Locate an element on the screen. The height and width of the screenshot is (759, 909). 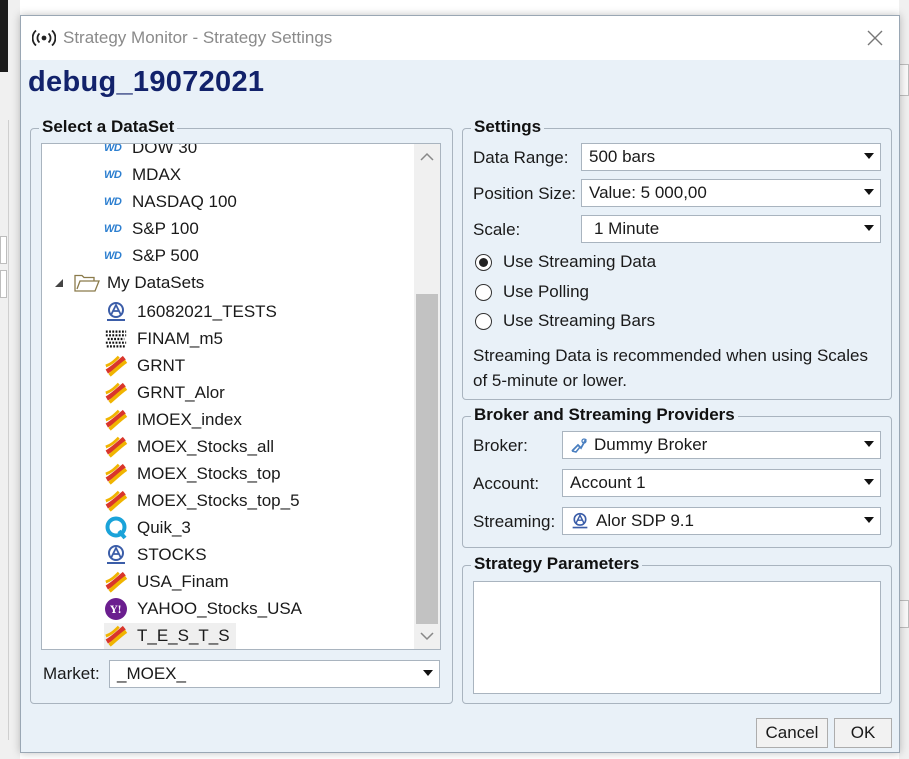
broadcast-icon is located at coordinates (44, 38).